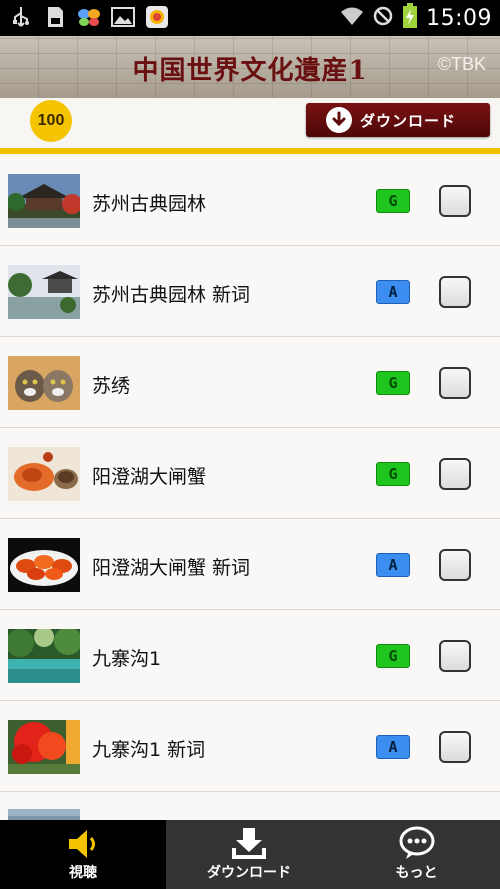  I want to click on nav-tab-download: ダウンロード, so click(249, 854).